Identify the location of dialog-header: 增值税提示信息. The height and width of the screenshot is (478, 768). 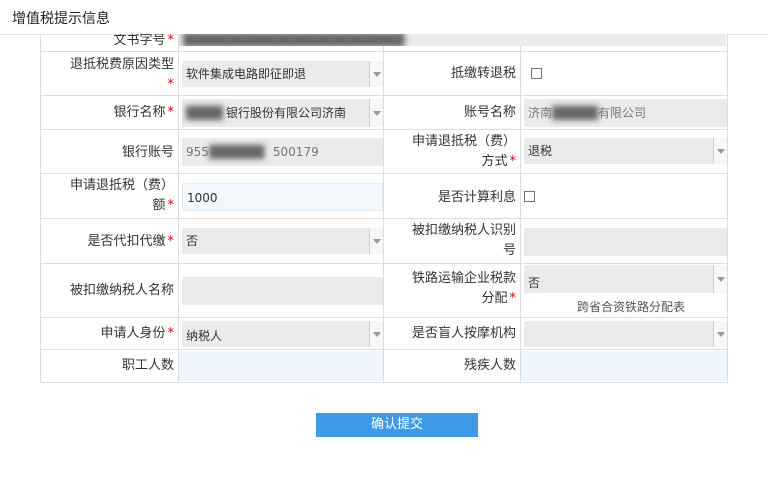
(384, 17).